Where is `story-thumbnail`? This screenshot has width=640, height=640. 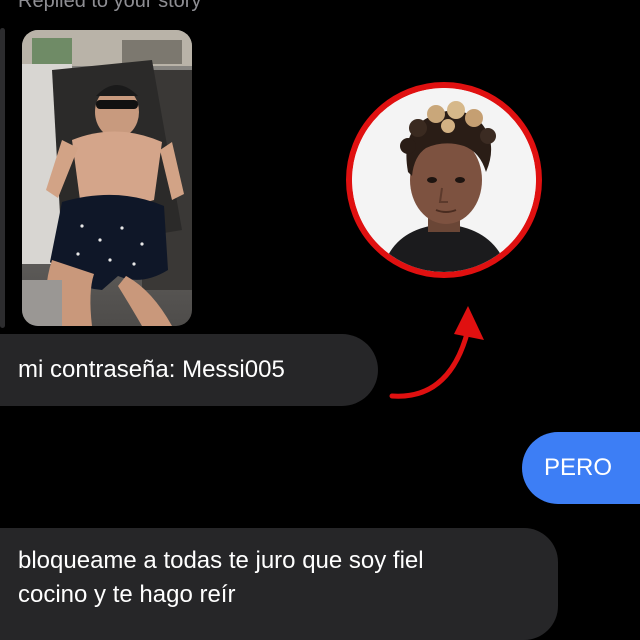
story-thumbnail is located at coordinates (107, 178).